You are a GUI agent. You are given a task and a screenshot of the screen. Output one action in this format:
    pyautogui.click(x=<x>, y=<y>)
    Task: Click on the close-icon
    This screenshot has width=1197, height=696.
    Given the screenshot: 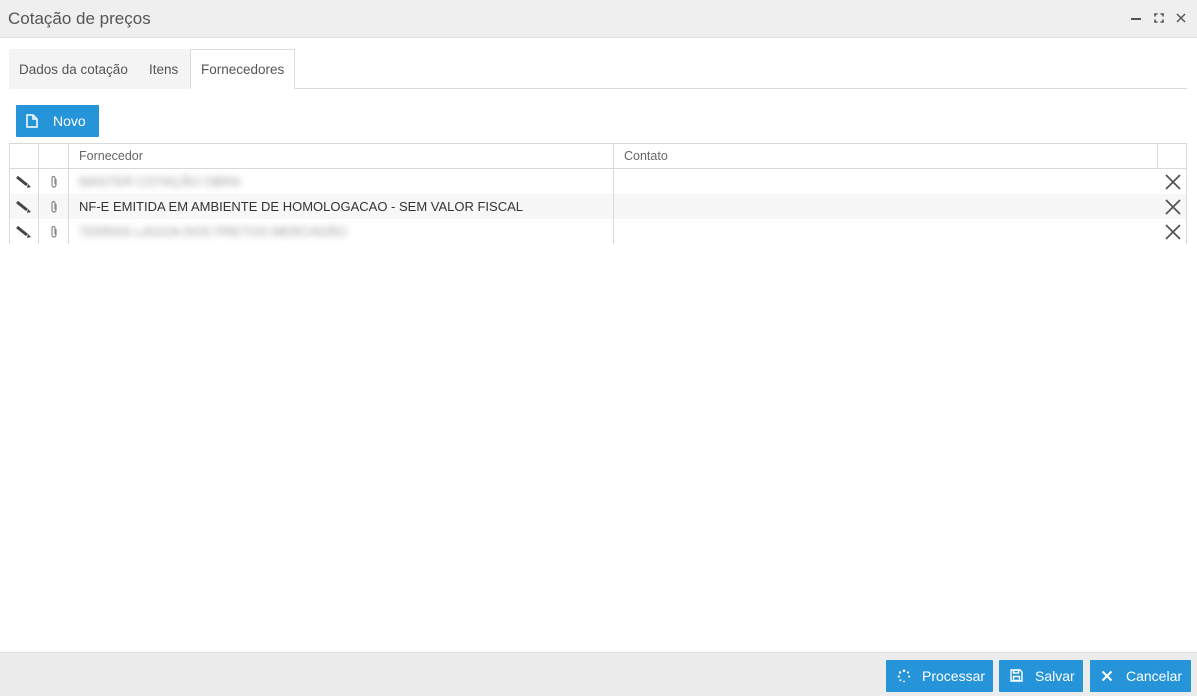 What is the action you would take?
    pyautogui.click(x=1181, y=18)
    